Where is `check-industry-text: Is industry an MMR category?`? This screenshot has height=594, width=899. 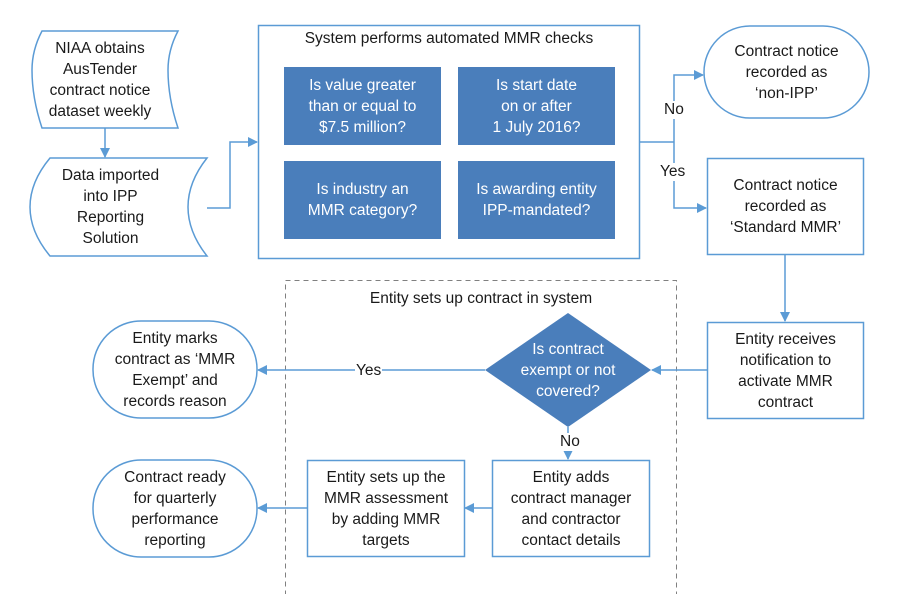
check-industry-text: Is industry an MMR category? is located at coordinates (362, 200).